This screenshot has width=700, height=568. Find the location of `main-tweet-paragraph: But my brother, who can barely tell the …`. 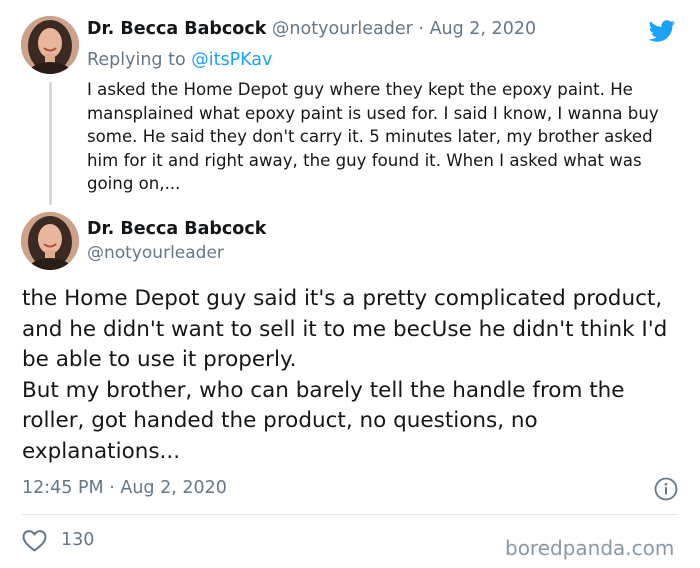

main-tweet-paragraph: But my brother, who can barely tell the … is located at coordinates (323, 420).